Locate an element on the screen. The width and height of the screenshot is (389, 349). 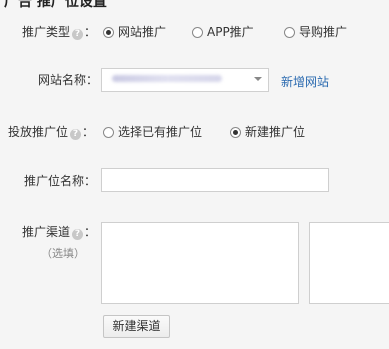
placement-name-label: 推广位名称： is located at coordinates (60, 181).